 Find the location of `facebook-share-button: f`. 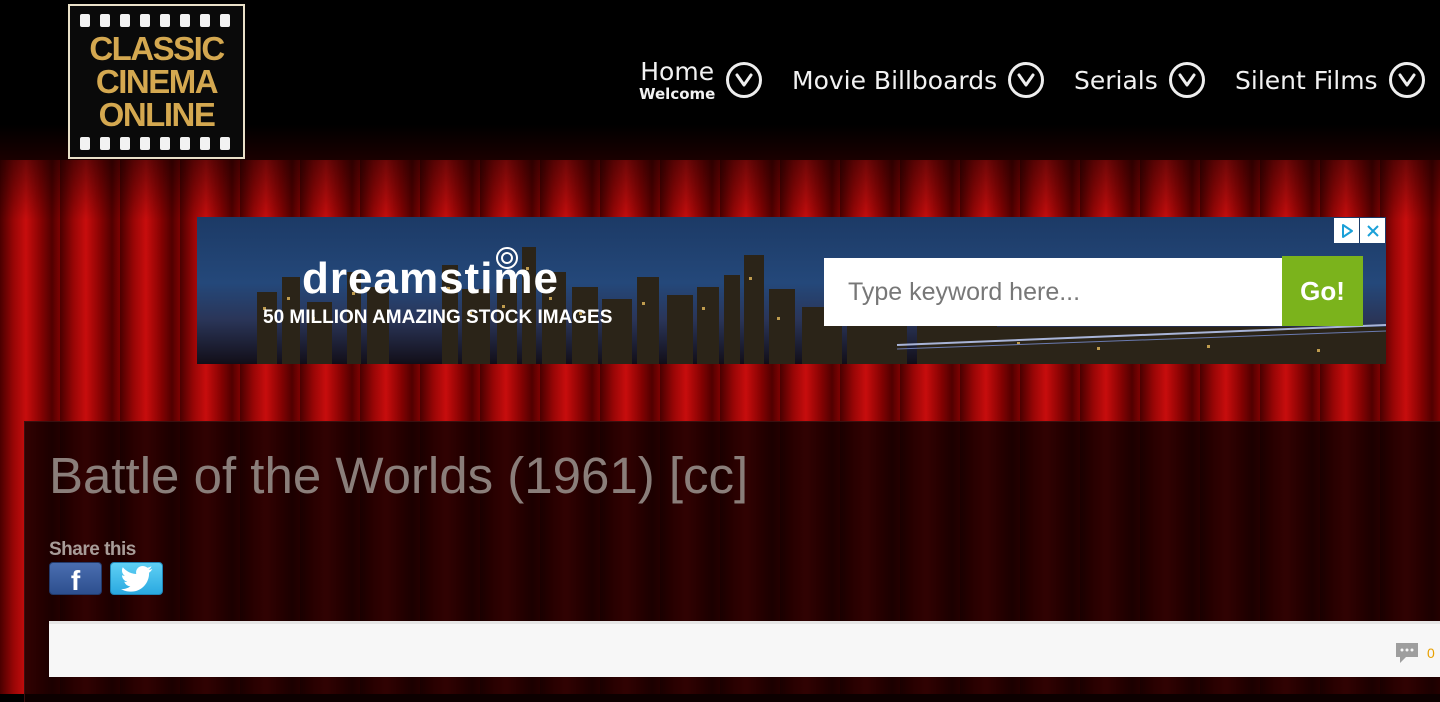

facebook-share-button: f is located at coordinates (75, 578).